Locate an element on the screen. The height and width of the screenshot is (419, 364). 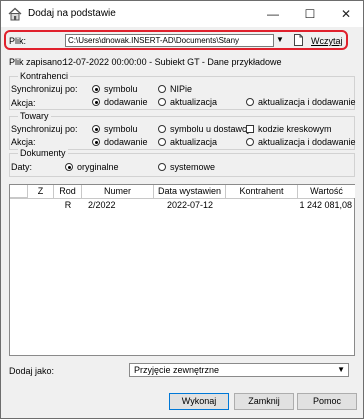
towary-barcode-label: kodzie kreskowym is located at coordinates (295, 129).